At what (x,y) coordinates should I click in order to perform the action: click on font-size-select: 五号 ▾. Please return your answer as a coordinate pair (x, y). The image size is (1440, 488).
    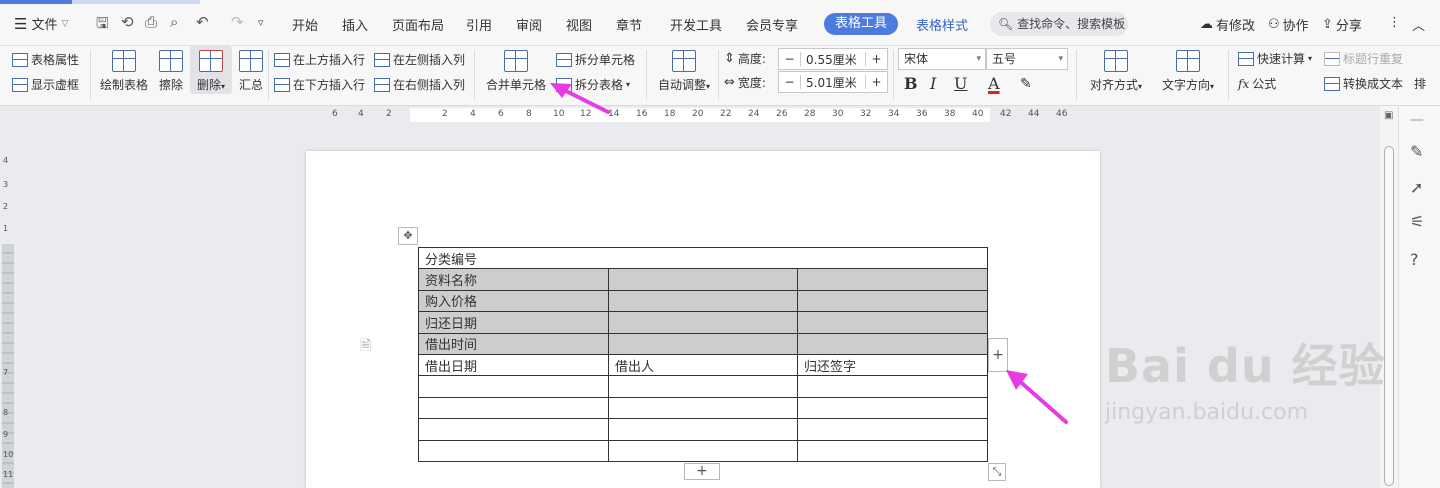
    Looking at the image, I should click on (1027, 59).